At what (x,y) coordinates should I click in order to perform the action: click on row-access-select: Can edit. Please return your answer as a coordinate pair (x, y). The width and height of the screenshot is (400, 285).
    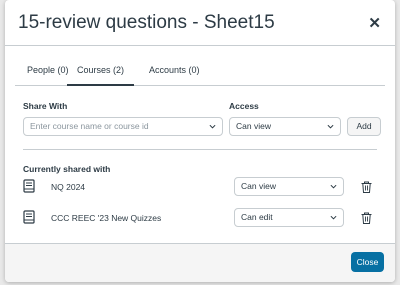
    Looking at the image, I should click on (289, 217).